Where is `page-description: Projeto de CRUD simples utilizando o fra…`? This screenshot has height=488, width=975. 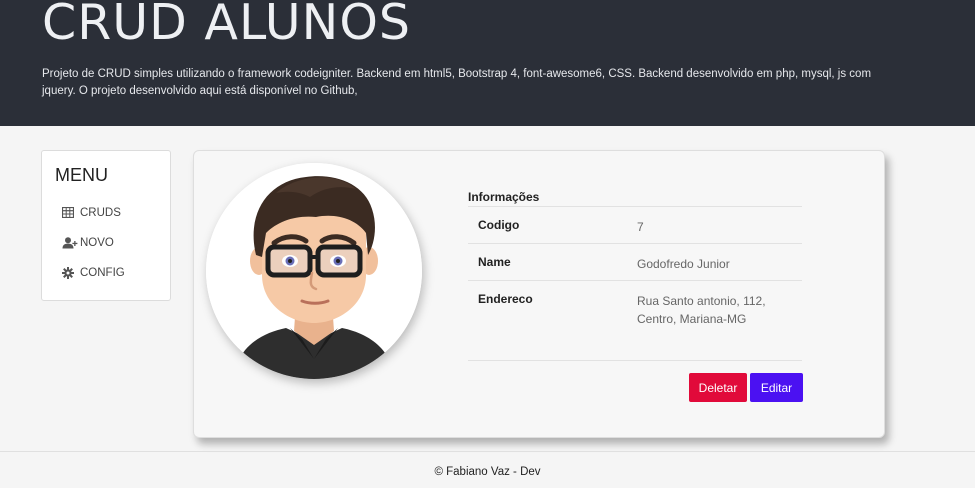 page-description: Projeto de CRUD simples utilizando o fra… is located at coordinates (457, 82).